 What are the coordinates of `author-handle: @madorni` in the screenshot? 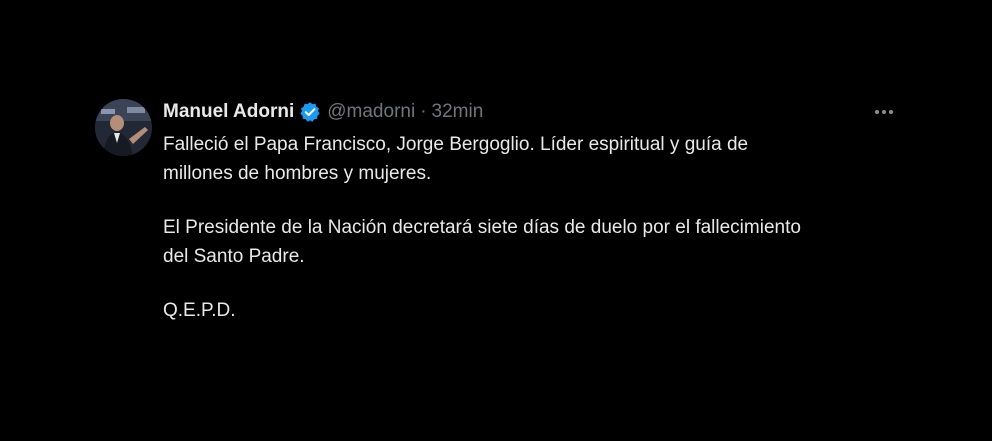 It's located at (371, 112).